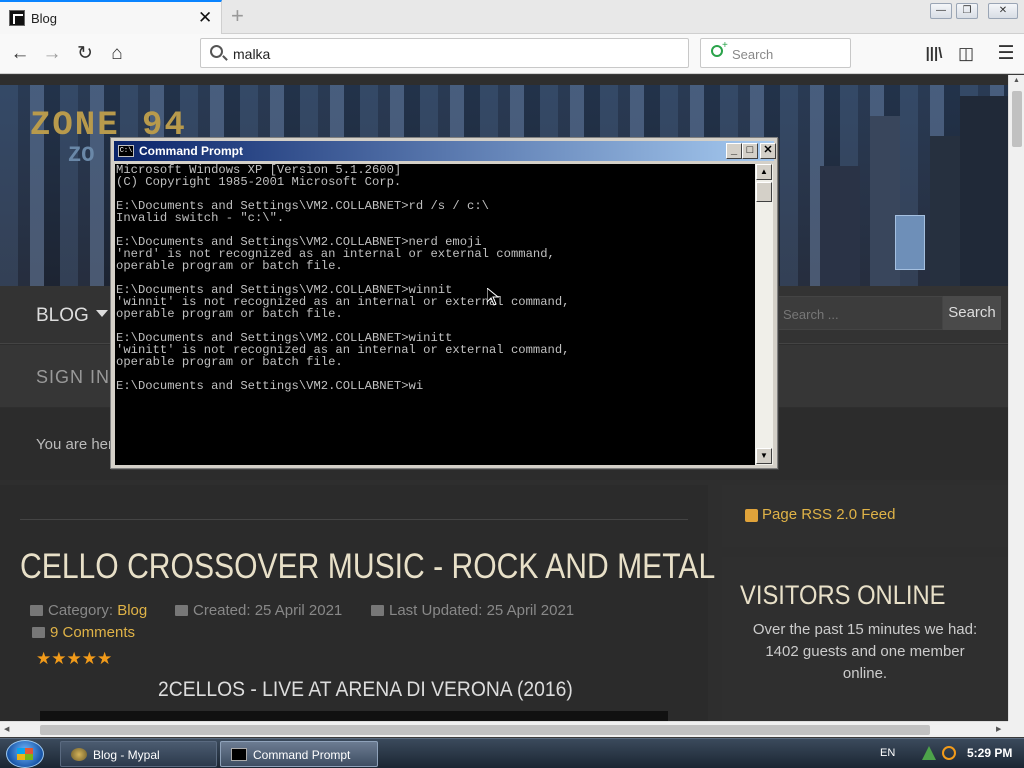 This screenshot has height=768, width=1024. What do you see at coordinates (126, 755) in the screenshot?
I see `taskbar-item-label: Blog - Mypal` at bounding box center [126, 755].